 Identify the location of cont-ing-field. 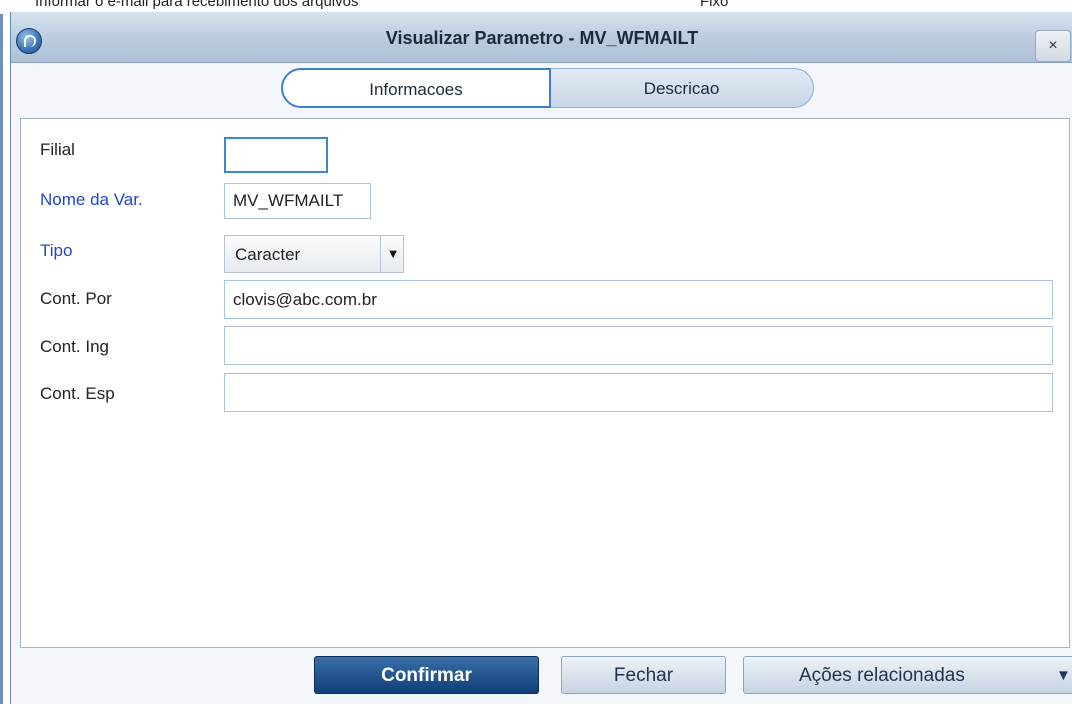
(638, 345).